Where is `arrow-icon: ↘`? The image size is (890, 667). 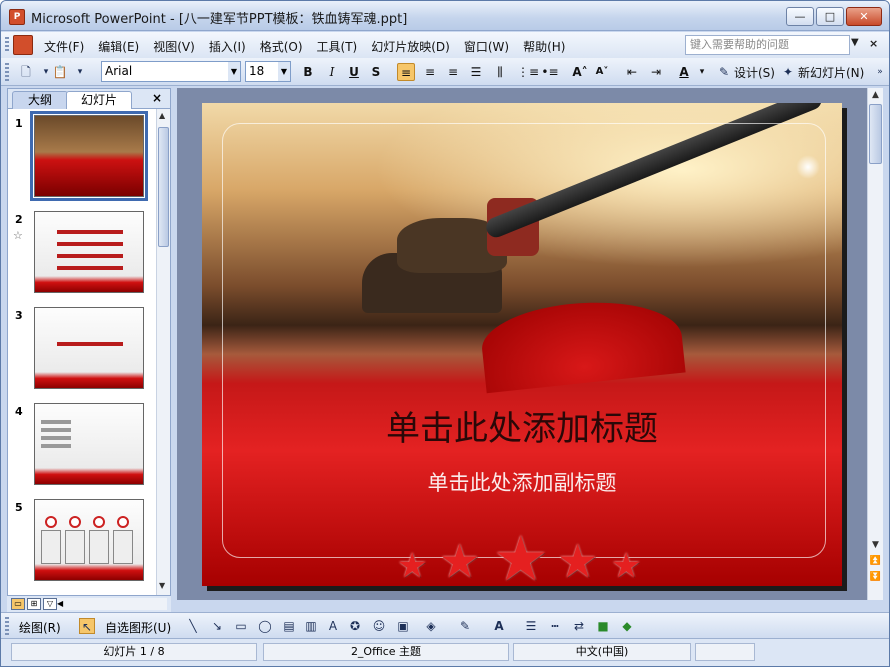 arrow-icon: ↘ is located at coordinates (217, 626).